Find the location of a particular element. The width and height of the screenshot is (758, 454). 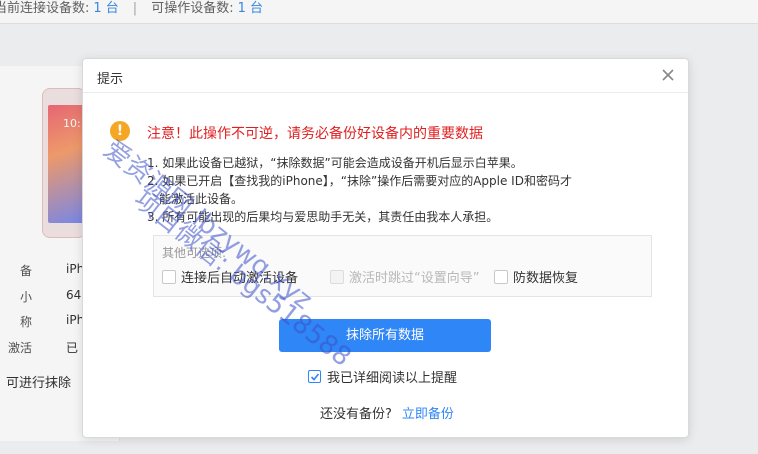

note-item: 3. 所有可能出现的后果均与爱思助手无关，其责任由我本人承担。 is located at coordinates (323, 217).